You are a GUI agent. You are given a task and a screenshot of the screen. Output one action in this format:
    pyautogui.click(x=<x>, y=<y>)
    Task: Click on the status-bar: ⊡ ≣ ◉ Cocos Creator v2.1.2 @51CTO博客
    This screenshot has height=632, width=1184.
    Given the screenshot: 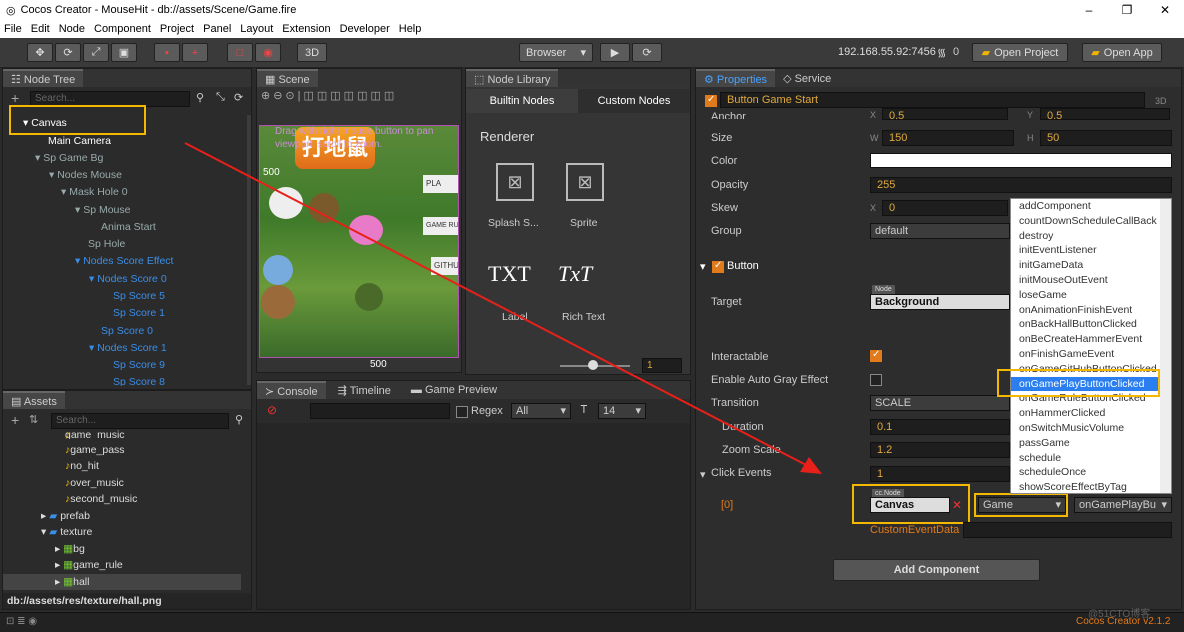 What is the action you would take?
    pyautogui.click(x=592, y=620)
    